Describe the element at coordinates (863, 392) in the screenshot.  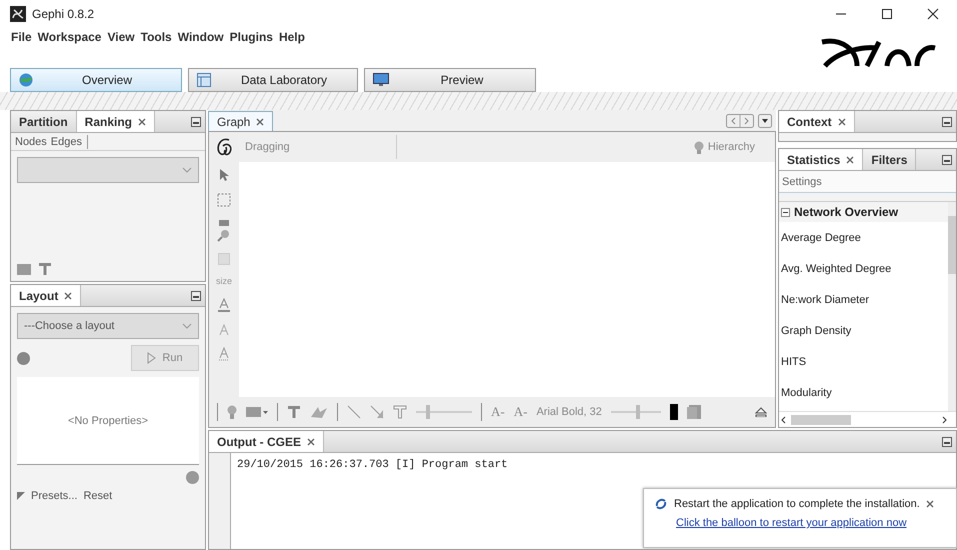
I see `statistic-item: Modularity` at that location.